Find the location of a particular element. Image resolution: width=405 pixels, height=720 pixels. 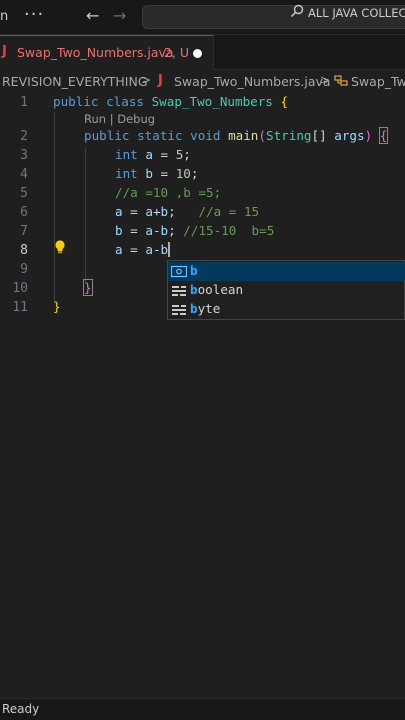

code-token: String is located at coordinates (289, 135).